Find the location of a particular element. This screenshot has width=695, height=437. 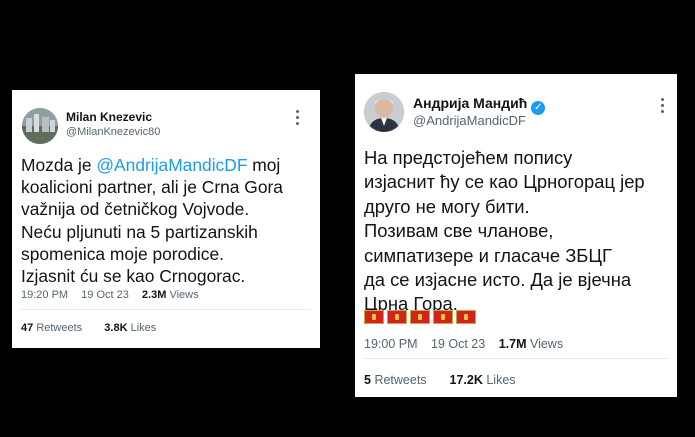

likes-count: 17.2K is located at coordinates (466, 380).